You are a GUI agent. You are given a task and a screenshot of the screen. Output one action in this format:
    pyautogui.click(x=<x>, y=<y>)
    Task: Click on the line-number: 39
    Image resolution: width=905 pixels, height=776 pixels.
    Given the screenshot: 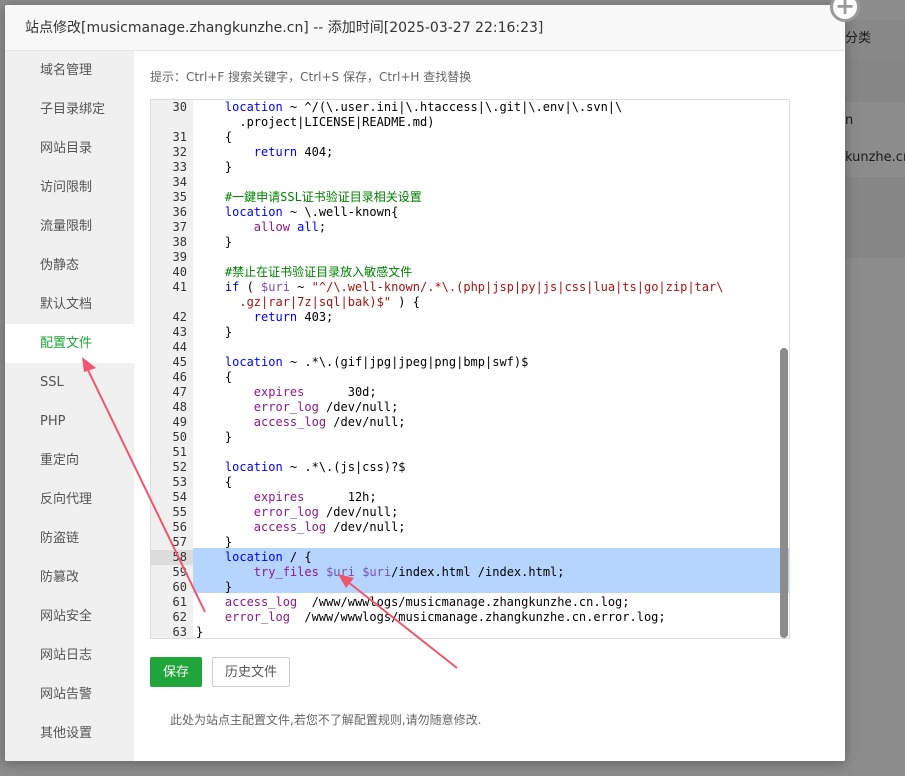 What is the action you would take?
    pyautogui.click(x=179, y=257)
    